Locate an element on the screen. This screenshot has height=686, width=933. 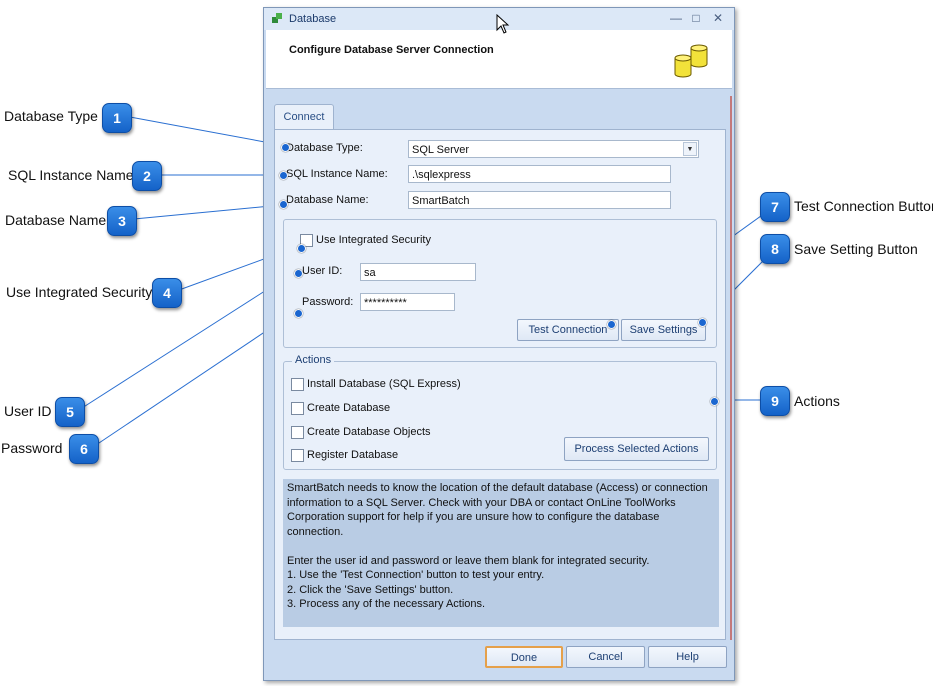
callout-badge-3: 3 is located at coordinates (122, 221).